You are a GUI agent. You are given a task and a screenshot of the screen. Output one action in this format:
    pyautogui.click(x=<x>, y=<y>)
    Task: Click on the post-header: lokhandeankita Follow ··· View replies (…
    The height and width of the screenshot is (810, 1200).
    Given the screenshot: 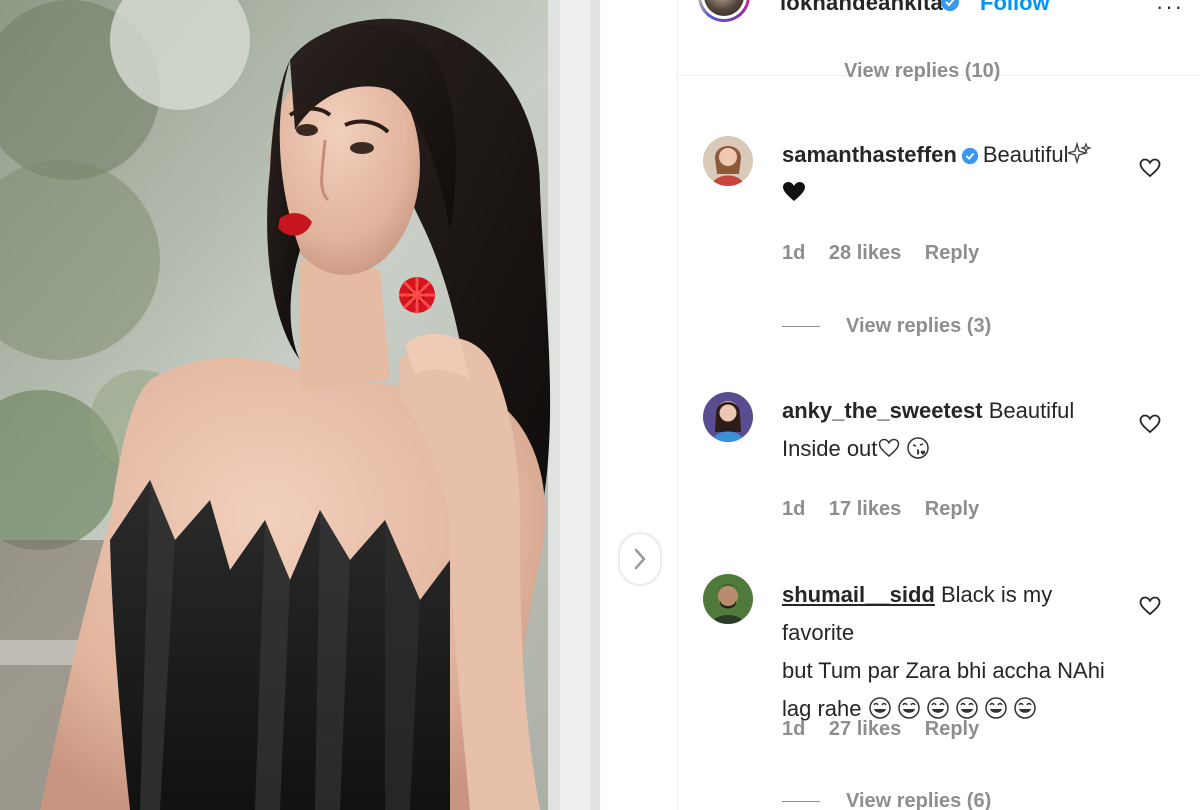 What is the action you would take?
    pyautogui.click(x=939, y=41)
    